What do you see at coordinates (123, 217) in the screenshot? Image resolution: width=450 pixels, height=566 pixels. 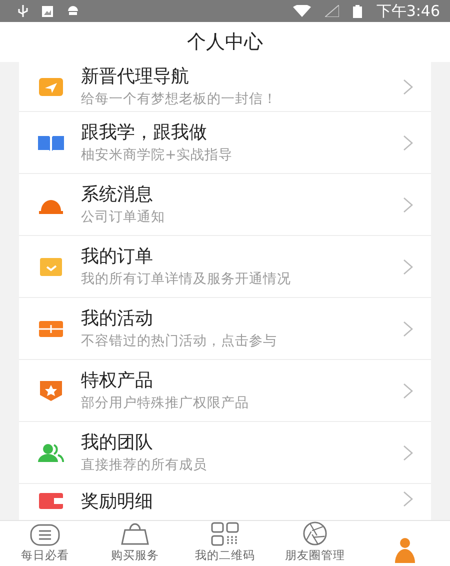 I see `menu-item-subtitle: 公司订单通知` at bounding box center [123, 217].